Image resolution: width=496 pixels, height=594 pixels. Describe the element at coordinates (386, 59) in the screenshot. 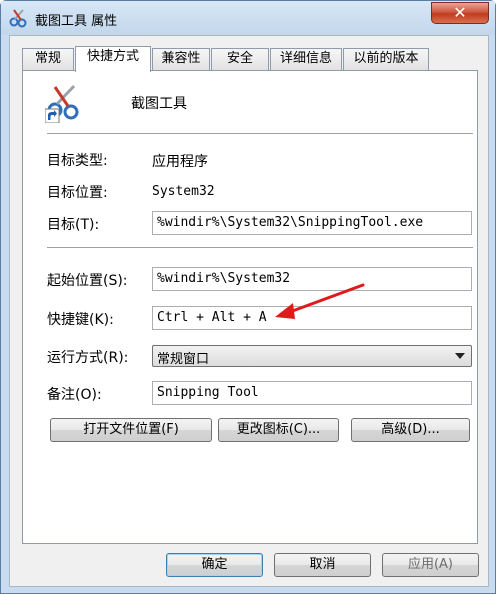

I see `tab-previous-versions: 以前的版本` at that location.